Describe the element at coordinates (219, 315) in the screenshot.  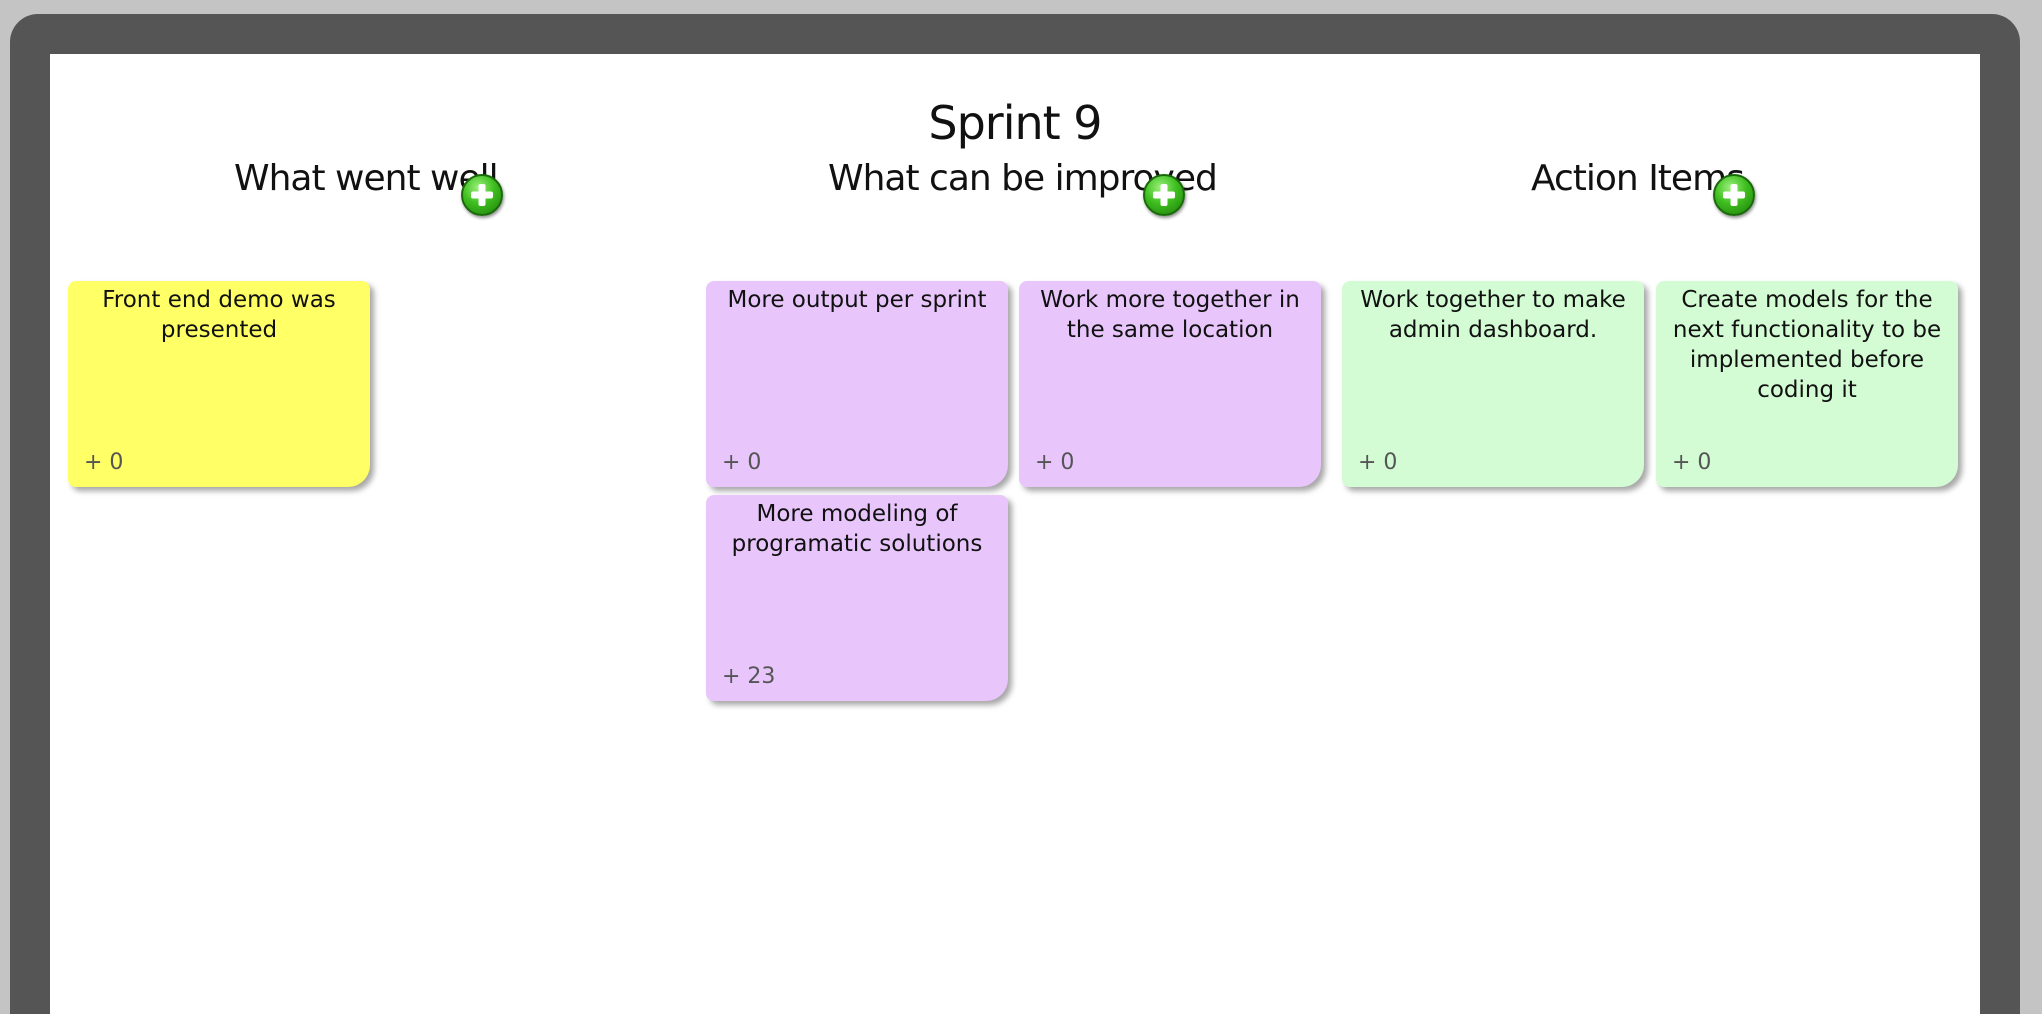
I see `card-text: Front end demo was presented` at that location.